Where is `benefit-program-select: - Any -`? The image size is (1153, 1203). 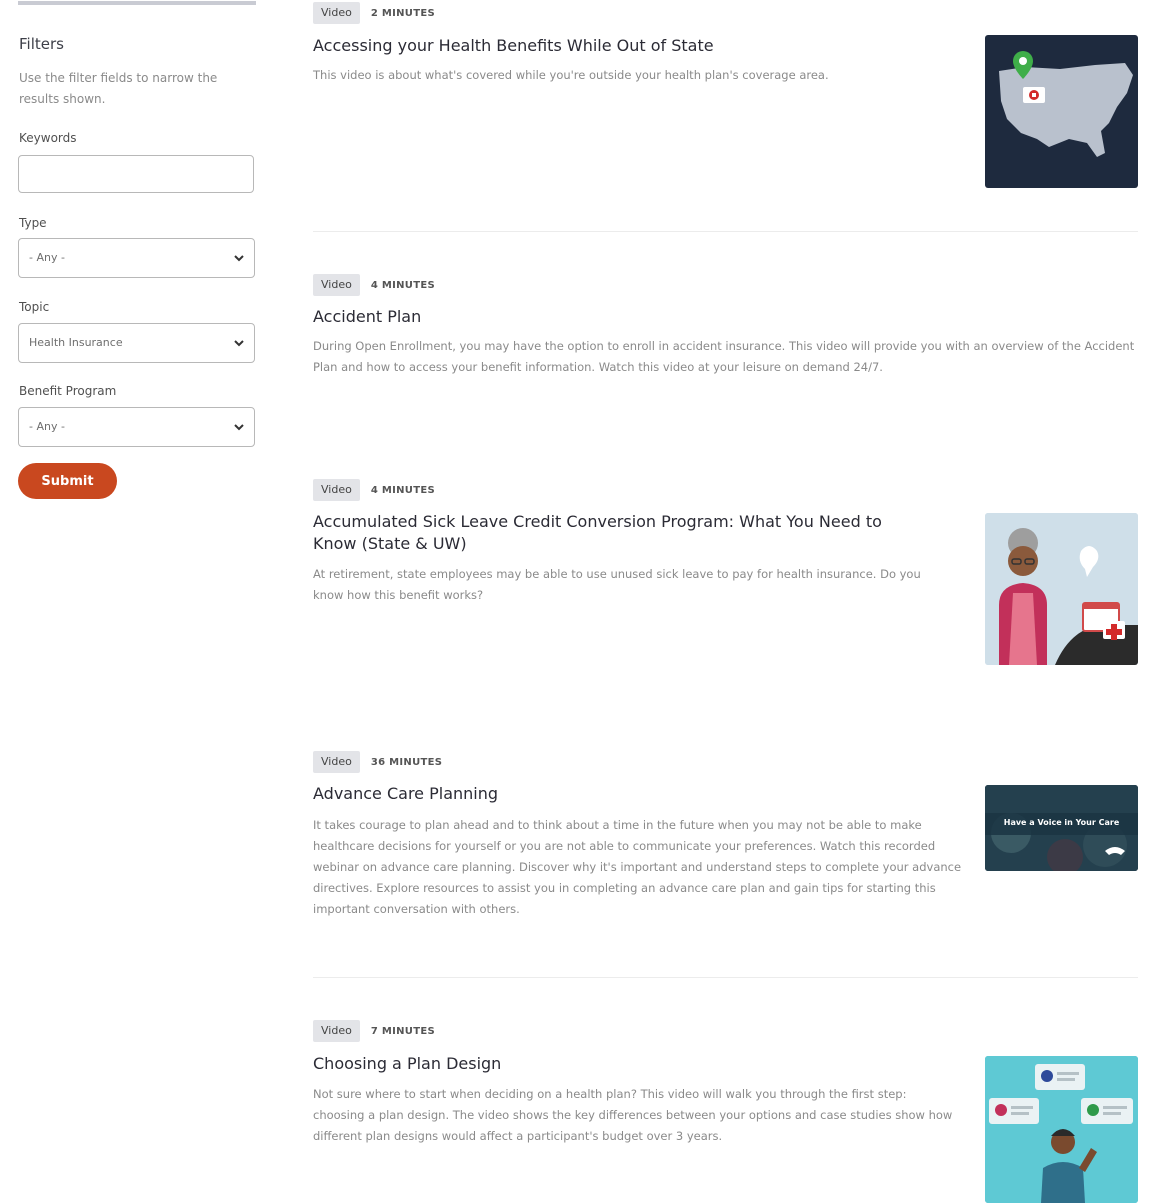
benefit-program-select: - Any - is located at coordinates (136, 427).